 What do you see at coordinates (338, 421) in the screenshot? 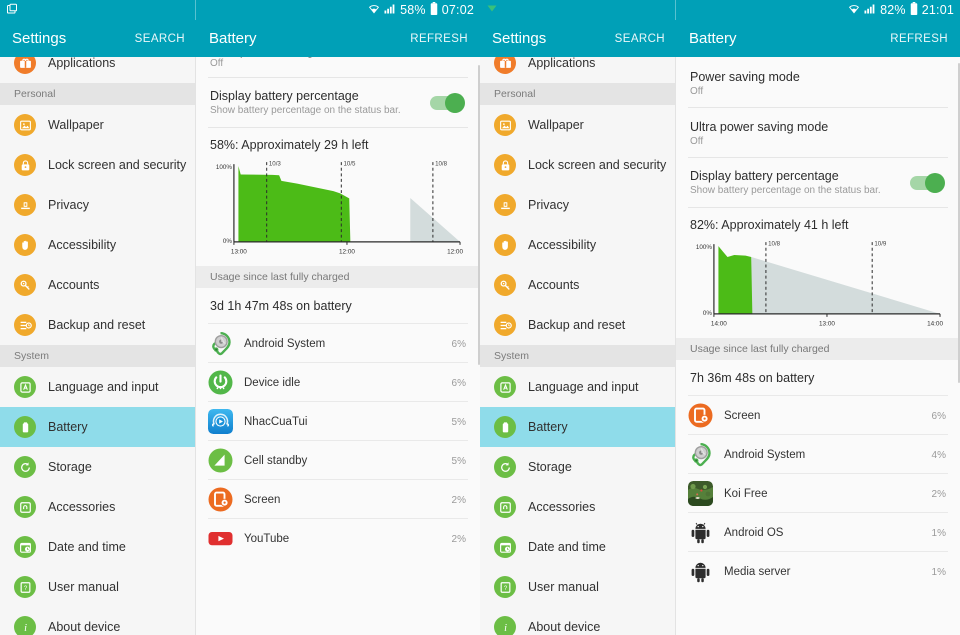
I see `usage-row-nhaccuatui: NhacCuaTui 5%` at bounding box center [338, 421].